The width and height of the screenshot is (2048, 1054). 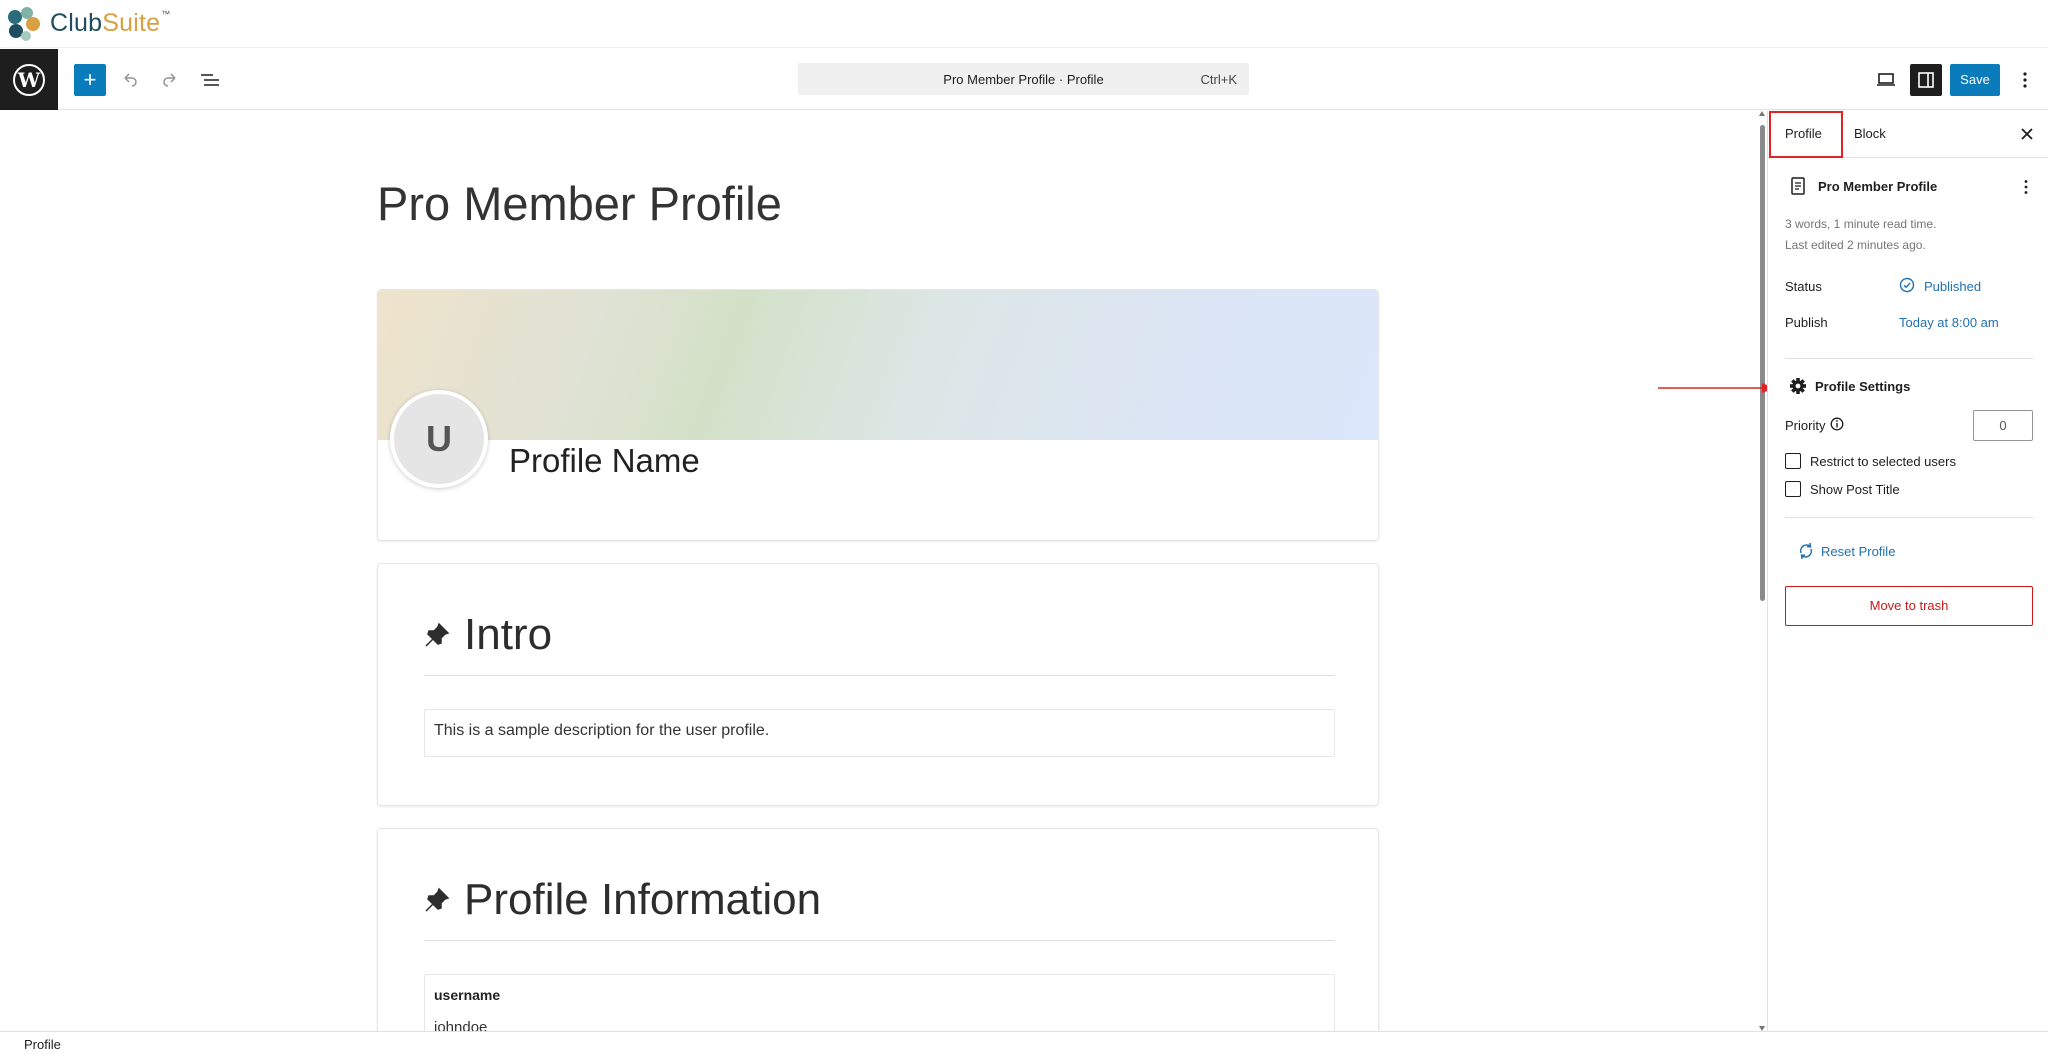 What do you see at coordinates (1908, 134) in the screenshot?
I see `sidebar-tabs: Profile Block` at bounding box center [1908, 134].